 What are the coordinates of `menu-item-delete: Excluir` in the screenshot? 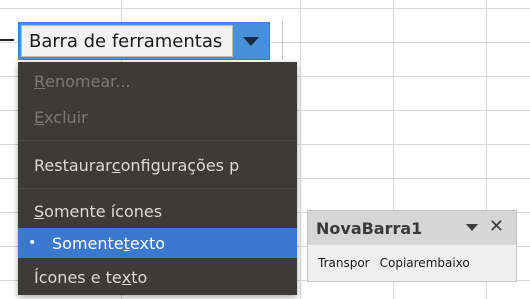 It's located at (157, 117).